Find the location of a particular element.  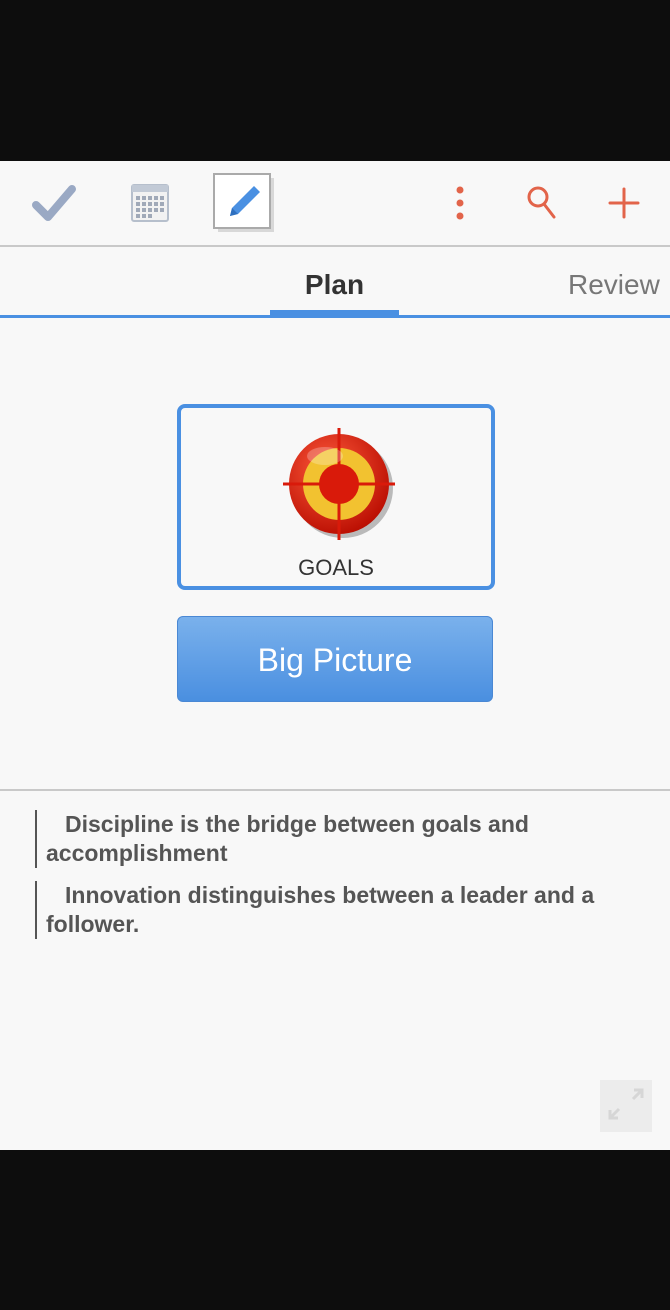

toolbar is located at coordinates (335, 204).